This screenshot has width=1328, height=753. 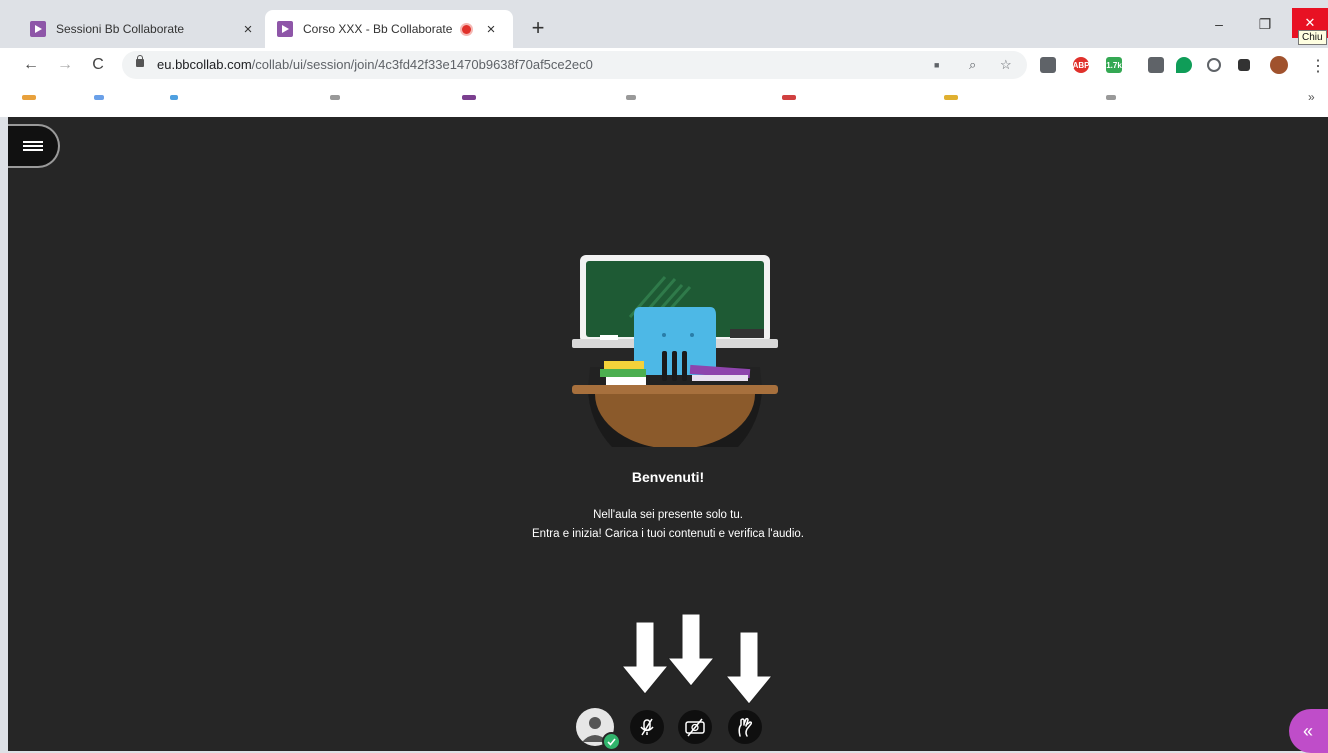 I want to click on tab-corso: Corso XXX - Bb Collaborate ×, so click(x=389, y=29).